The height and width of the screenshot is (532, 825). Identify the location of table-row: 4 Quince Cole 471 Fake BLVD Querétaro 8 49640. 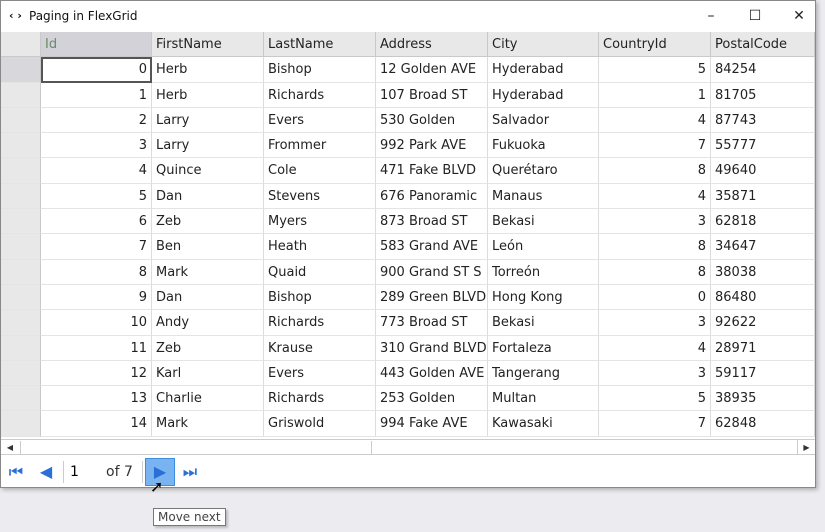
(408, 171).